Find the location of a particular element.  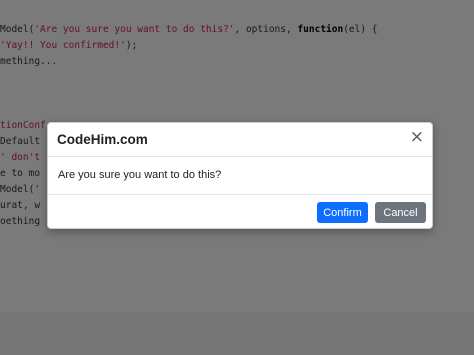

modal-footer: Confirm Cancel is located at coordinates (240, 211).